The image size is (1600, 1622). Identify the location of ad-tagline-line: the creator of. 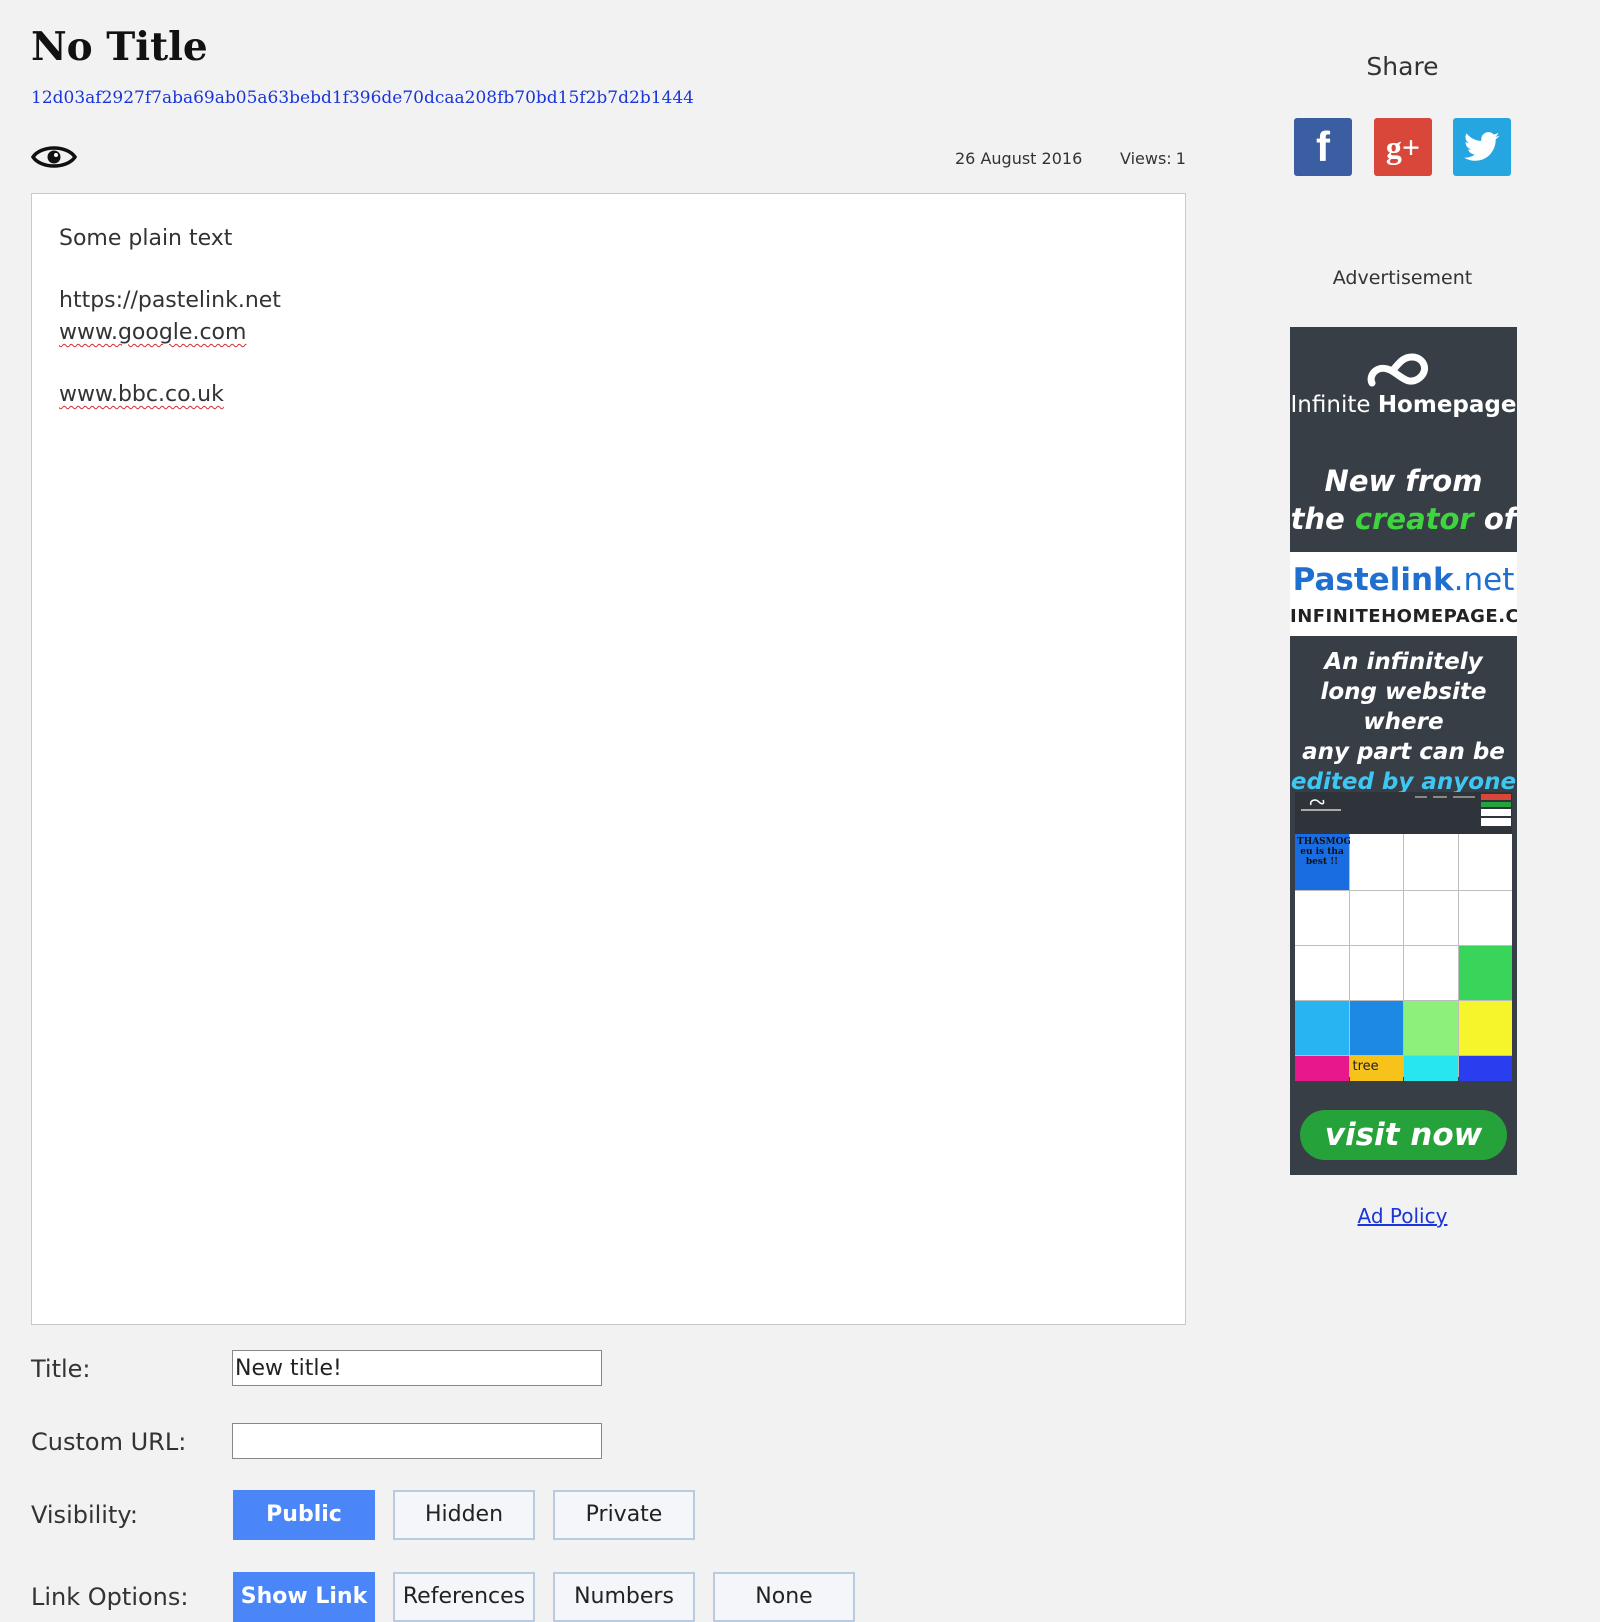
(1403, 519).